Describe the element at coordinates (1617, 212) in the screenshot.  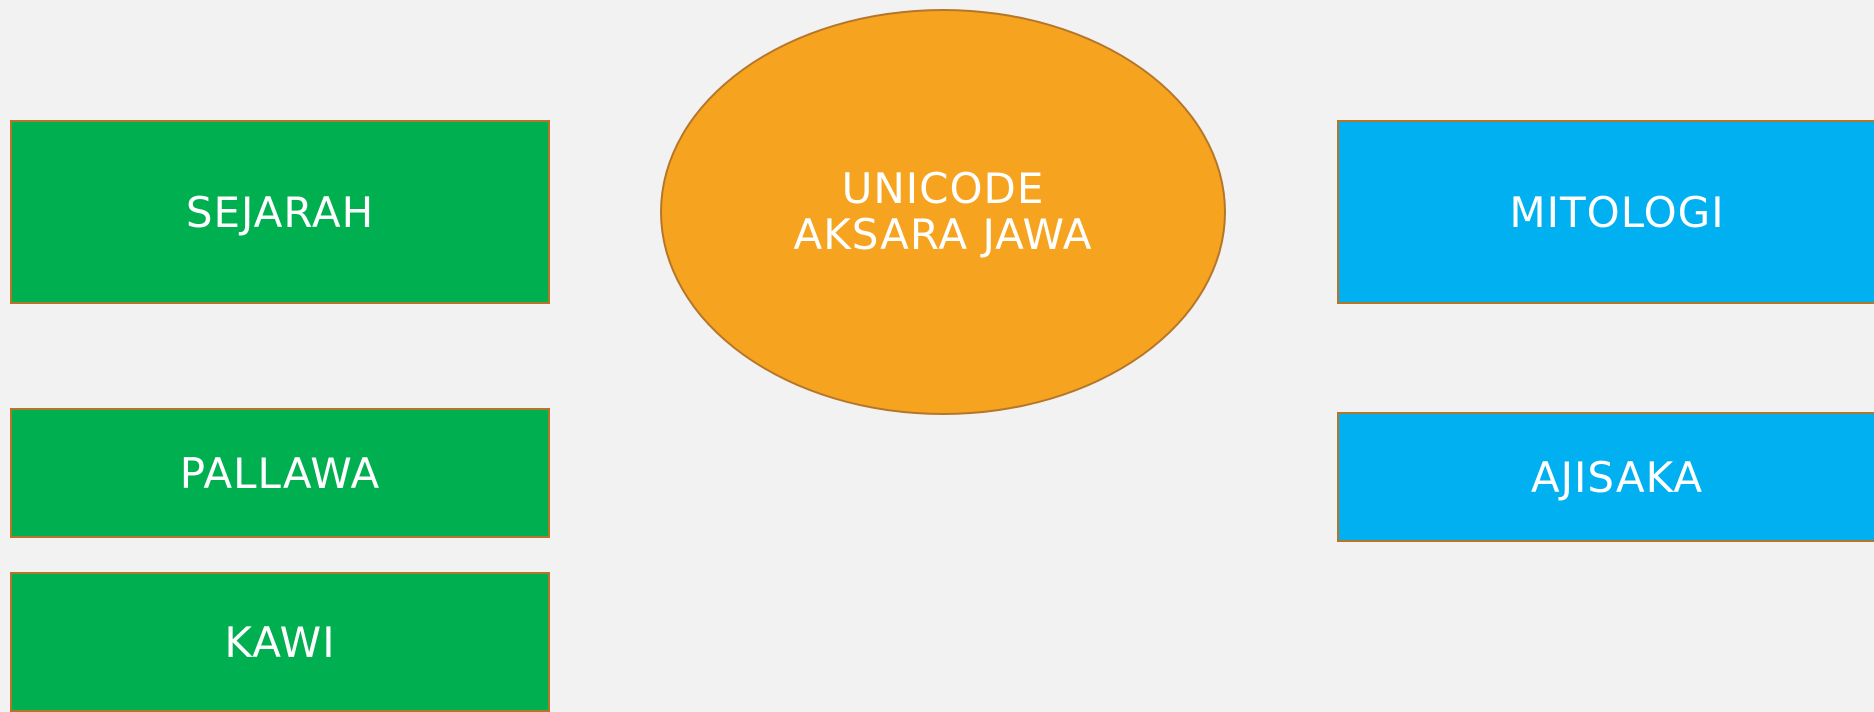
I see `mitologi-label: MITOLOGI` at that location.